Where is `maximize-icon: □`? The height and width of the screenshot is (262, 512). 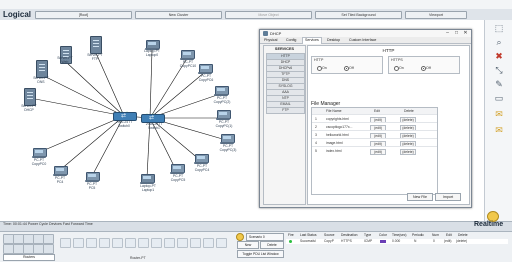 maximize-icon: □ is located at coordinates (456, 33).